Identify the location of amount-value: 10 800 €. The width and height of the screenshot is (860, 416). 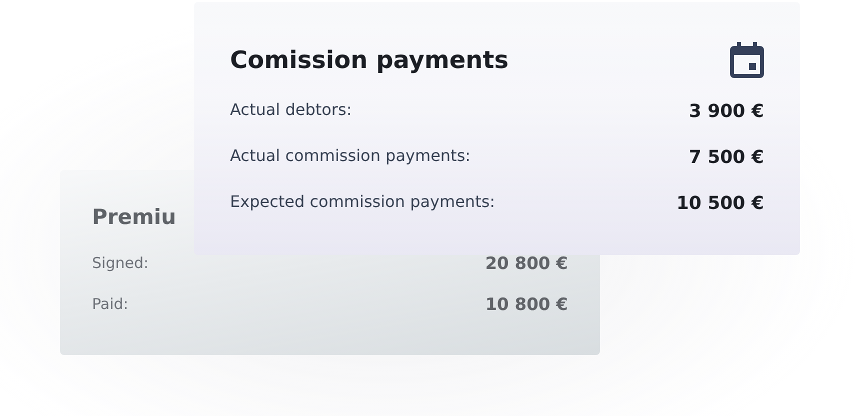
(526, 305).